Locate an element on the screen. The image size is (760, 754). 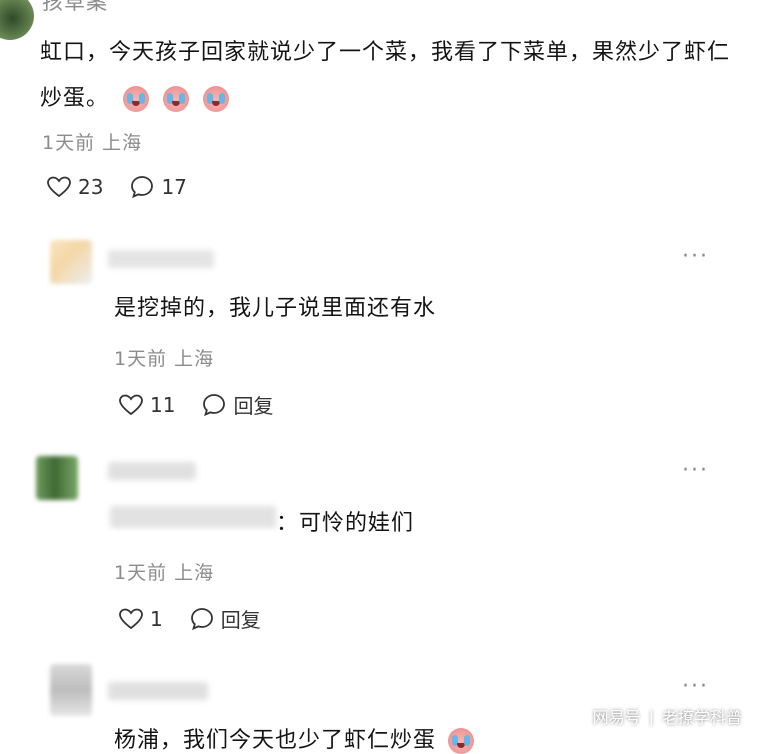
main-avatar is located at coordinates (17, 20).